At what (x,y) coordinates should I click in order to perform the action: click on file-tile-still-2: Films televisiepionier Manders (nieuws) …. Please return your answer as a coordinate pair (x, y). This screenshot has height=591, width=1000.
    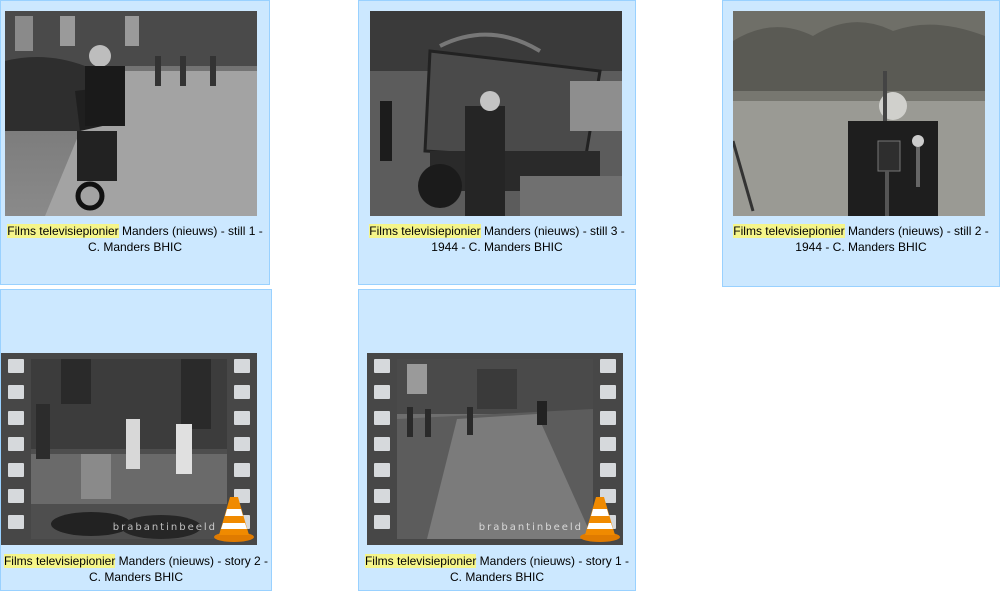
    Looking at the image, I should click on (861, 143).